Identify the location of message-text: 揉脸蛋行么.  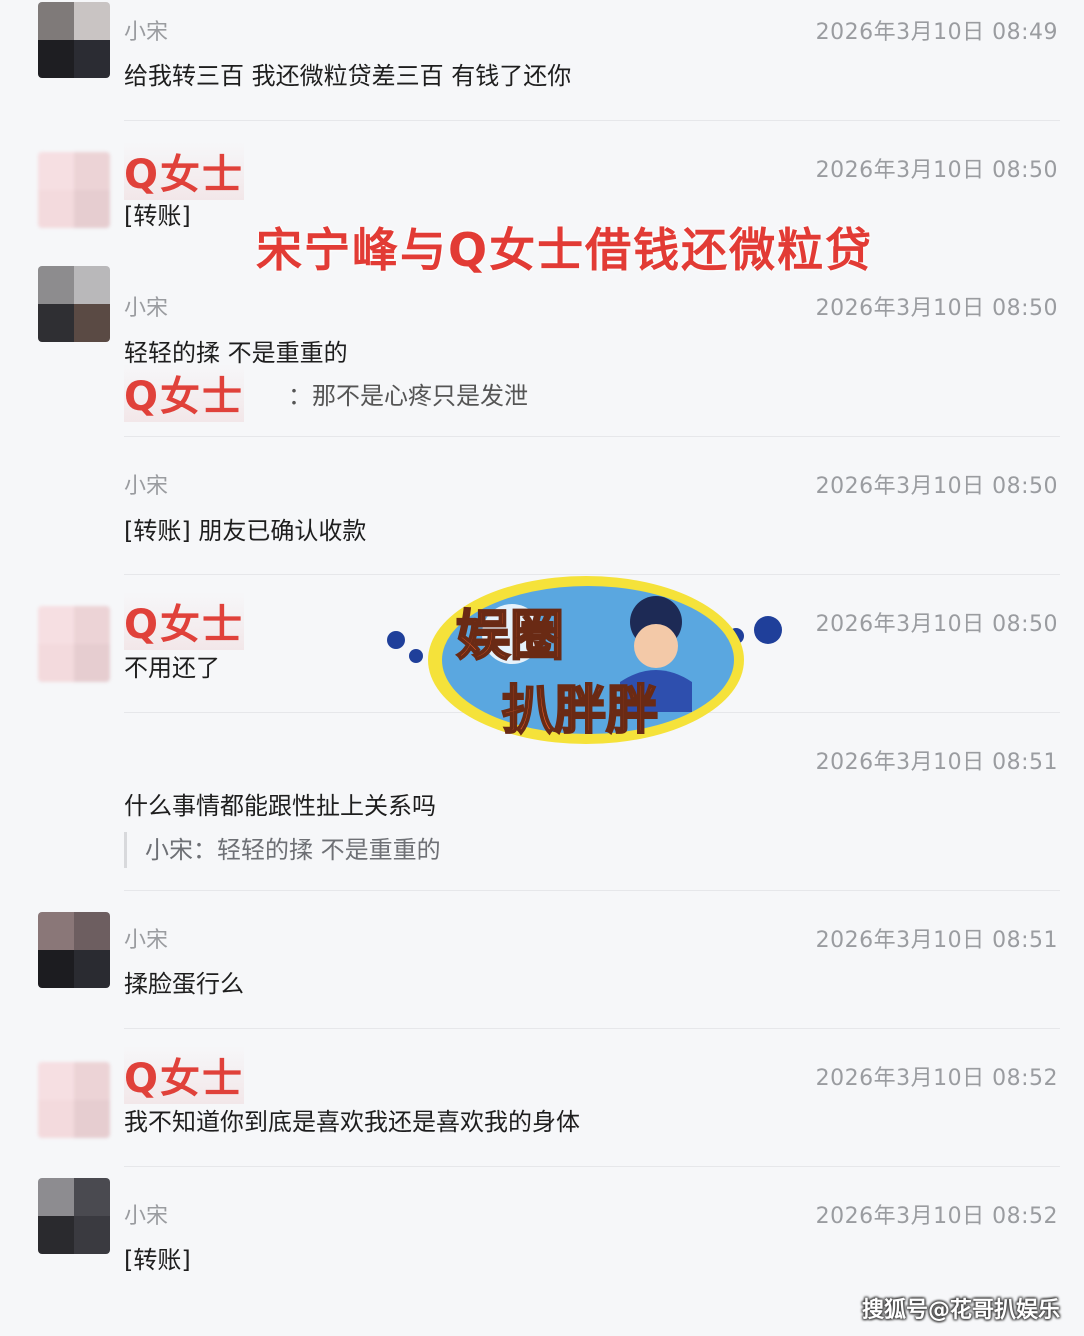
(184, 984).